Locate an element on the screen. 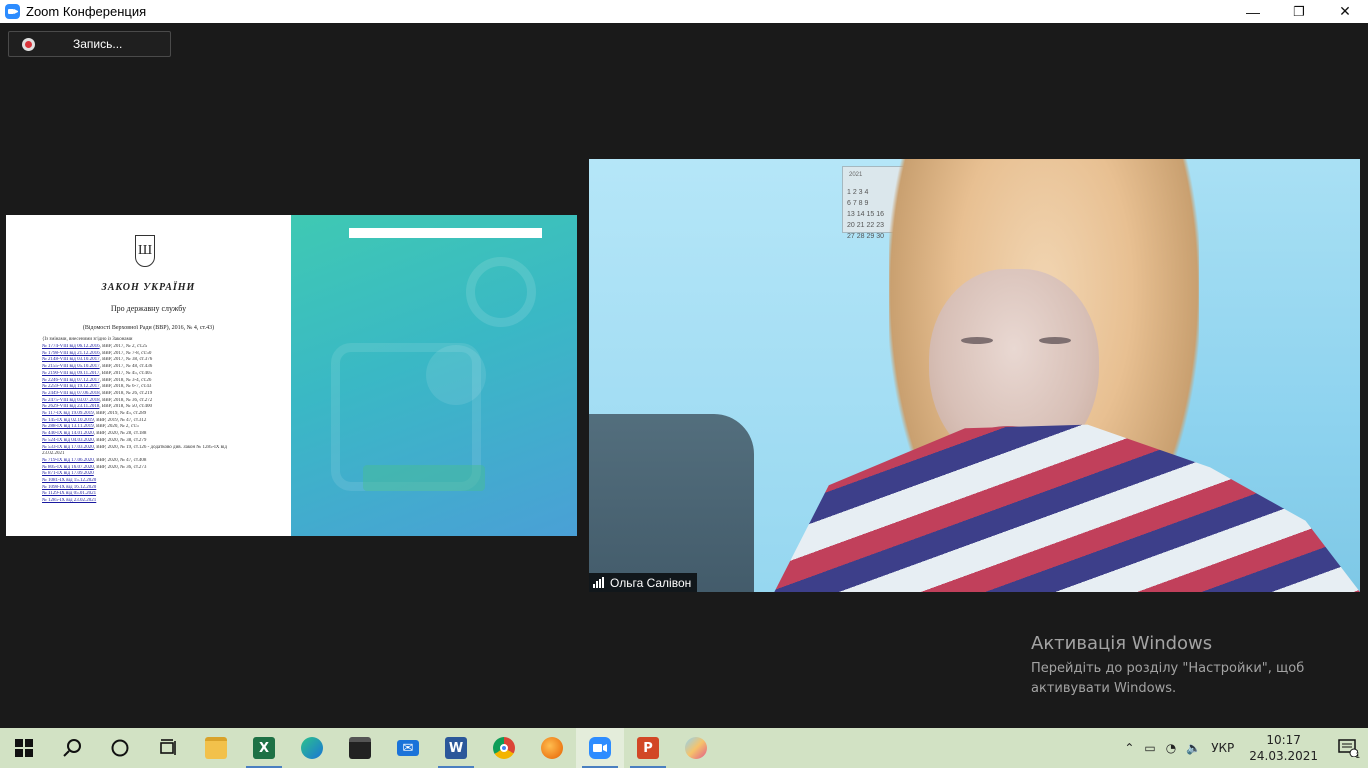 Image resolution: width=1368 pixels, height=768 pixels. taskbar-edge is located at coordinates (312, 748).